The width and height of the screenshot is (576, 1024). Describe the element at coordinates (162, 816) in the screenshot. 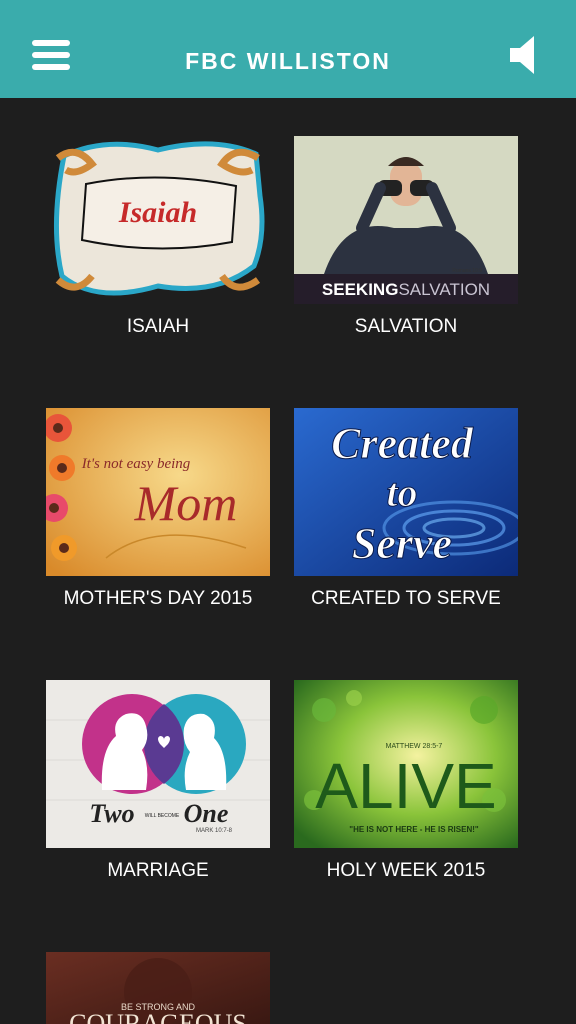

I see `marriage-art-text-small: WILL BECOME` at that location.